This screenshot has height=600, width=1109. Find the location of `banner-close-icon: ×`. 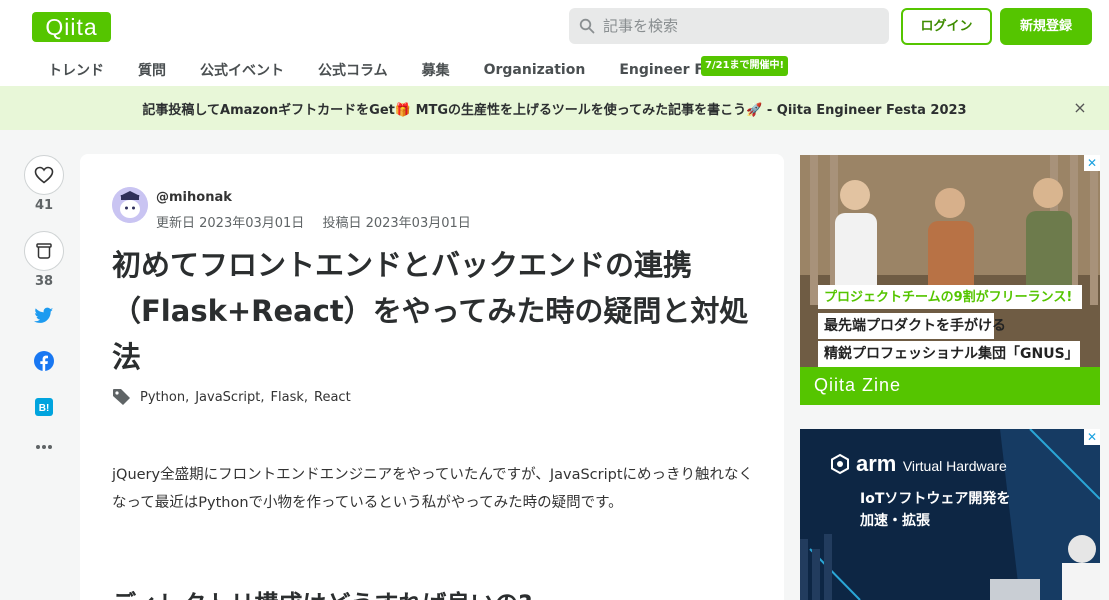

banner-close-icon: × is located at coordinates (1080, 108).